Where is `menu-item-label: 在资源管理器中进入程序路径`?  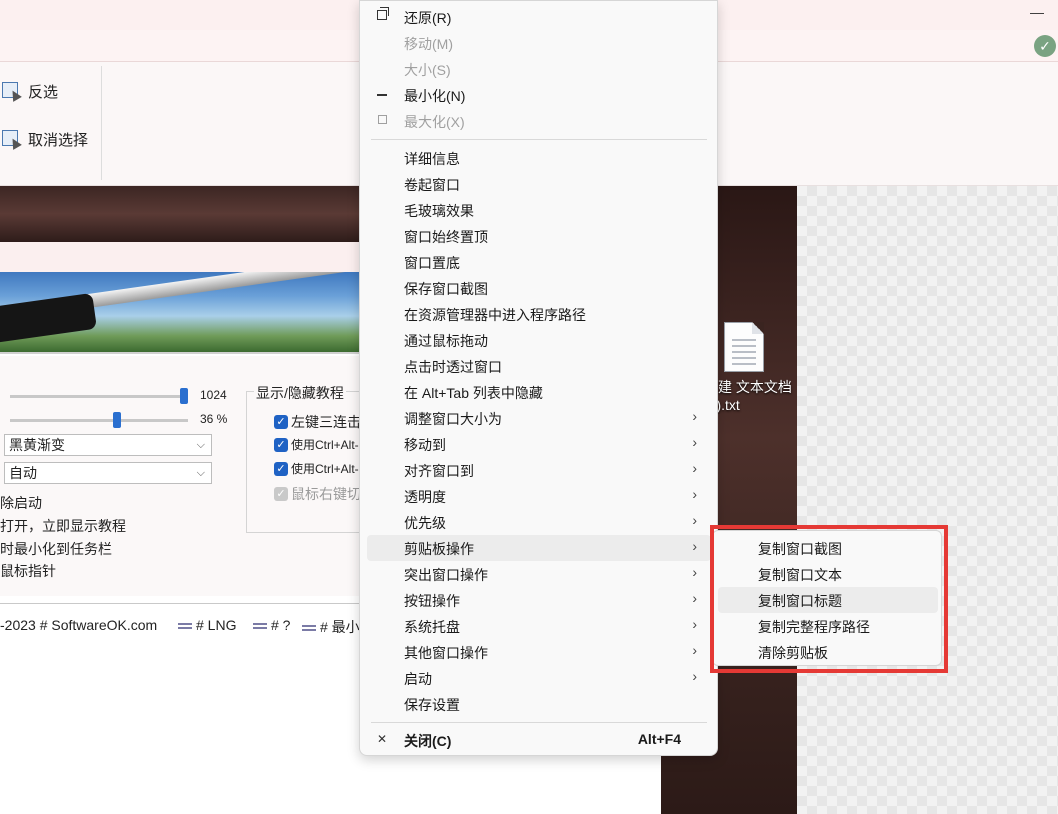
menu-item-label: 在资源管理器中进入程序路径 is located at coordinates (495, 315).